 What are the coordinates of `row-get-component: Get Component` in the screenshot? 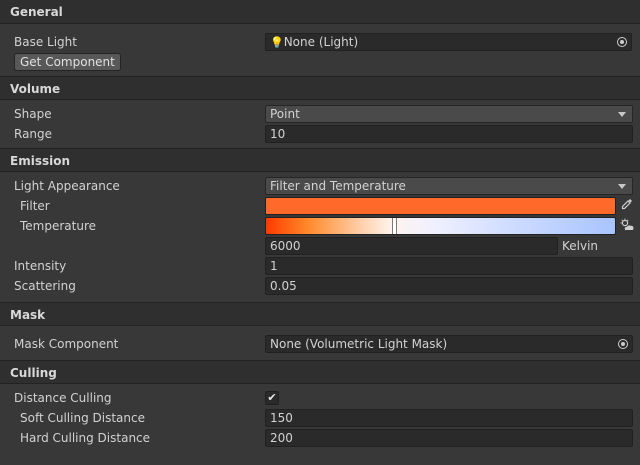 It's located at (320, 62).